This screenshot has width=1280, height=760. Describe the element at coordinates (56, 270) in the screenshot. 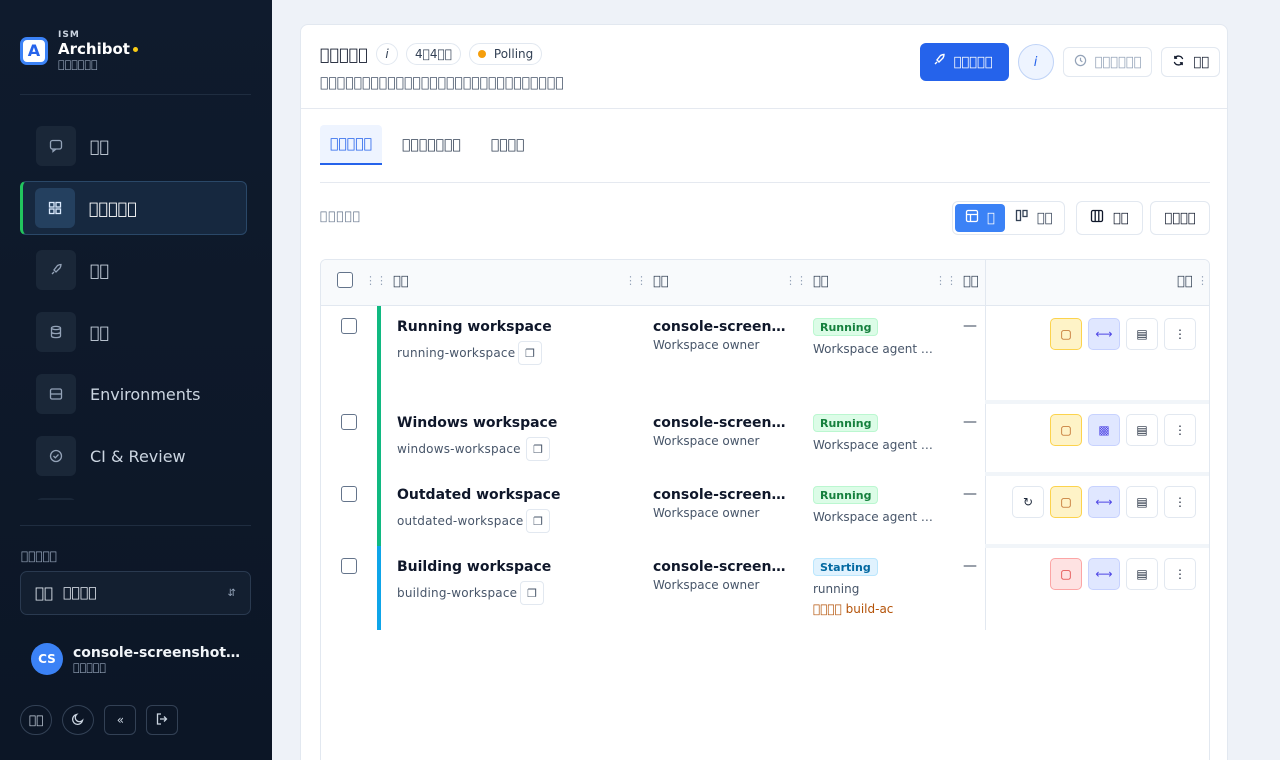

I see `rocket-icon` at that location.